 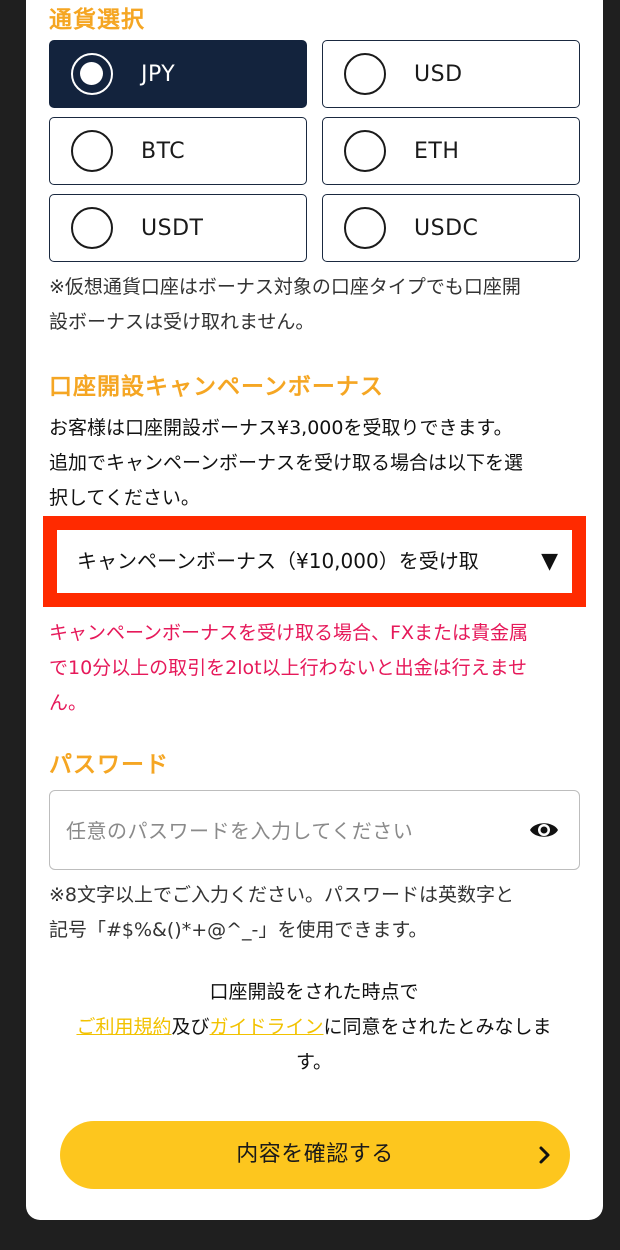 I want to click on currency-option-btc: BTC, so click(x=178, y=151).